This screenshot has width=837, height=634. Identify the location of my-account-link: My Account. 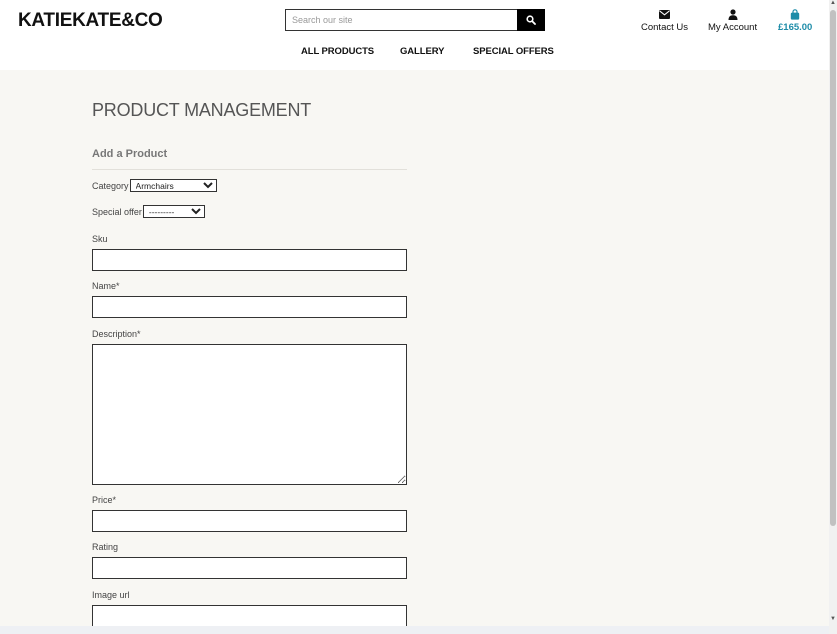
(732, 20).